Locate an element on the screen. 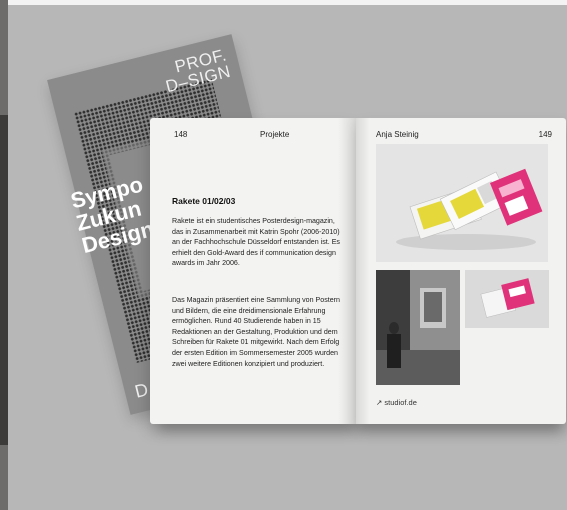  photo-magazines is located at coordinates (462, 203).